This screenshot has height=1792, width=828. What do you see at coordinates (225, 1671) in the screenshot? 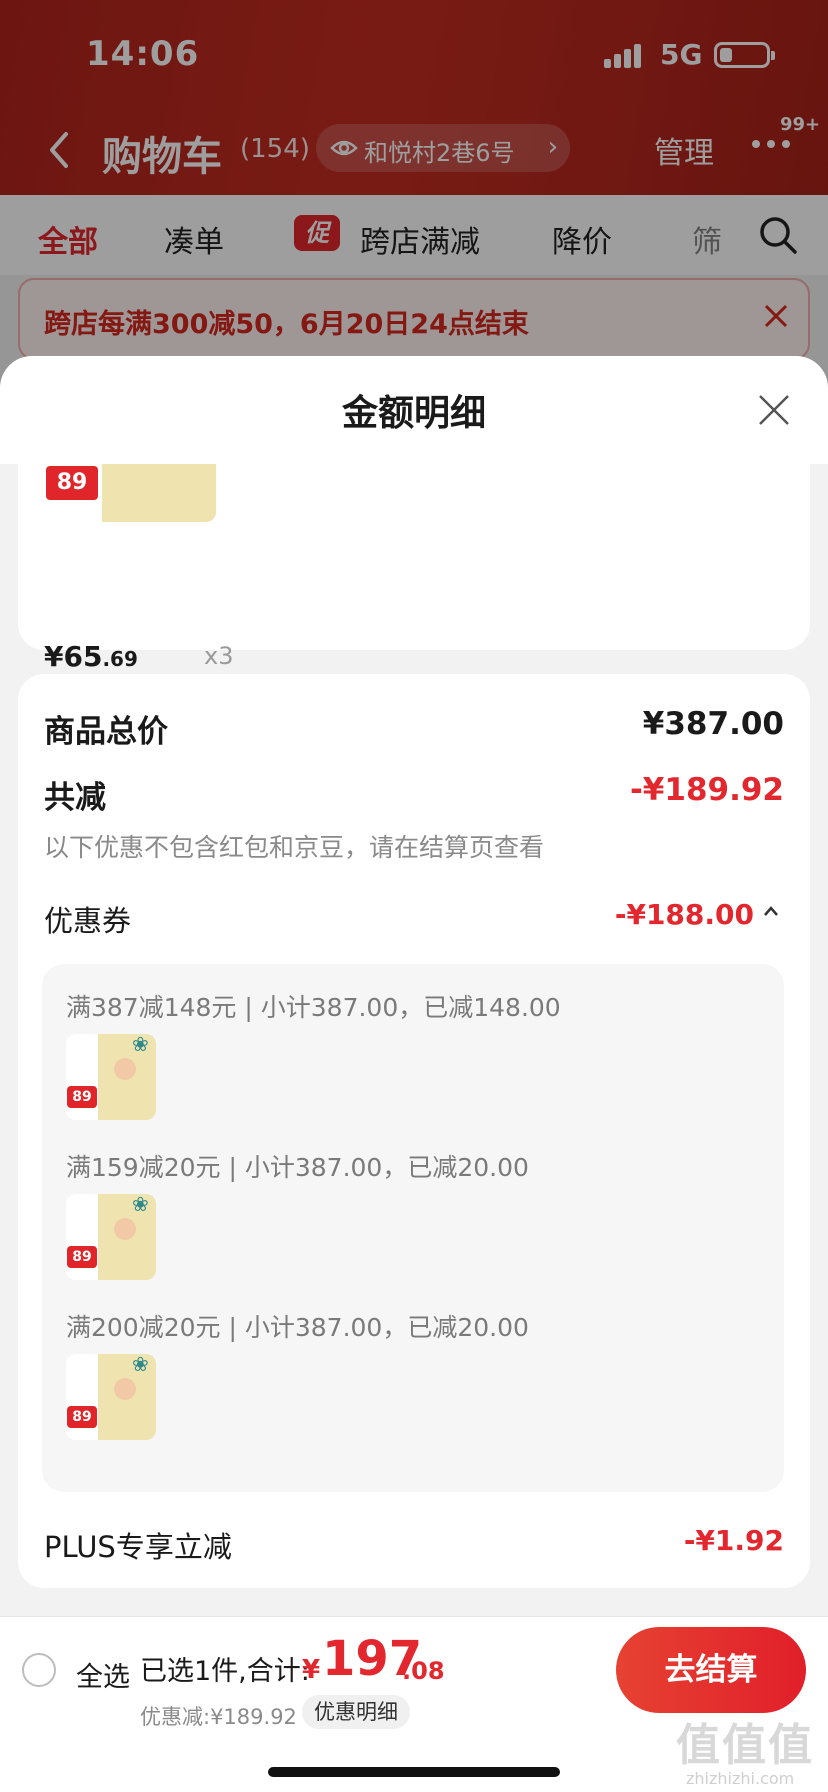
I see `selected-count: 已选1件,合计:` at bounding box center [225, 1671].